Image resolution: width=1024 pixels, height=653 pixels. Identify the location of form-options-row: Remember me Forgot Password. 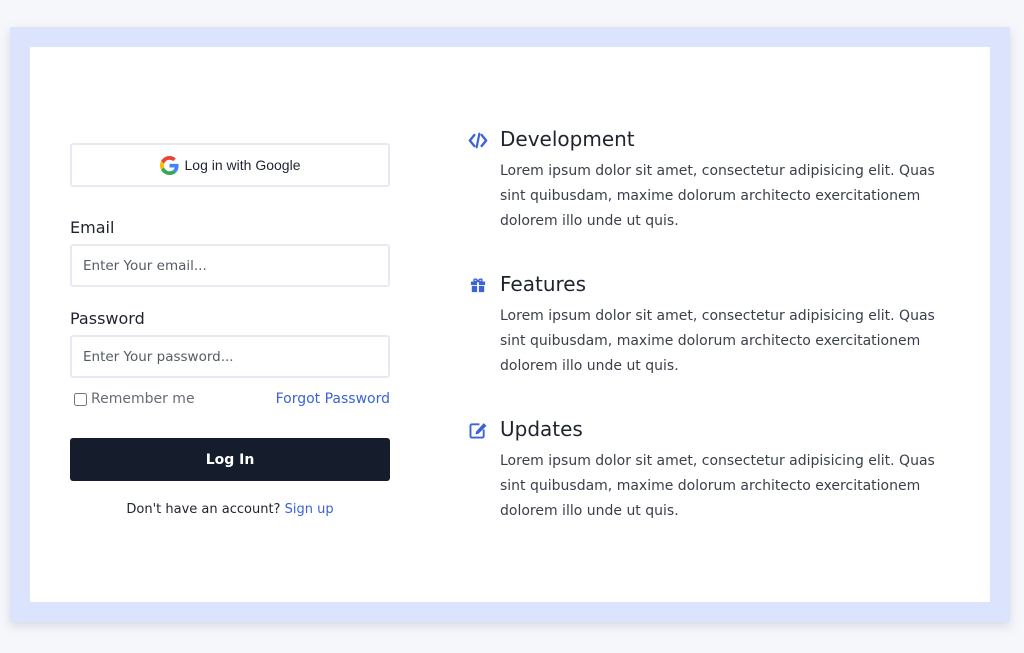
(230, 399).